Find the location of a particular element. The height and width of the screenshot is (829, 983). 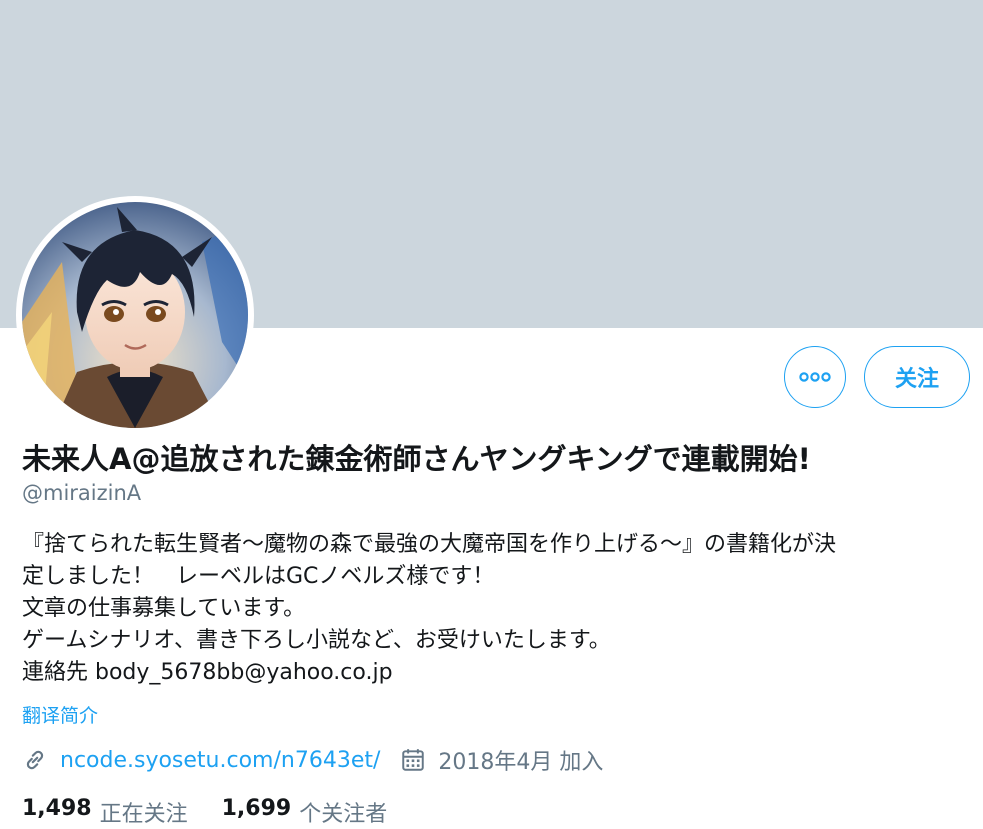

profile-meta: ncode.syosetu.com/n7643et/ 2018年4月 加入 is located at coordinates (312, 760).